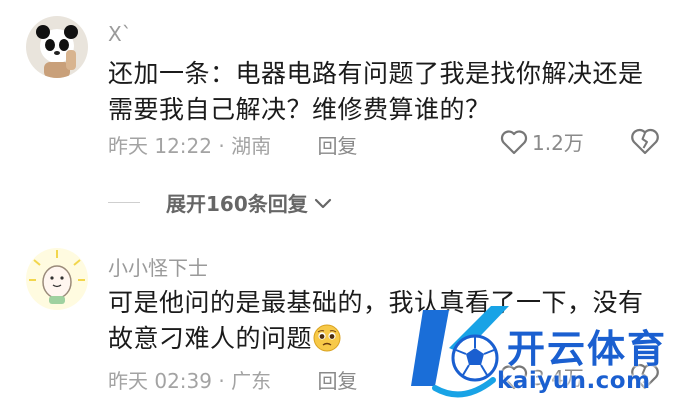 The width and height of the screenshot is (690, 413). I want to click on comment-meta: 昨天 02:39 · 广东 回复, so click(232, 379).